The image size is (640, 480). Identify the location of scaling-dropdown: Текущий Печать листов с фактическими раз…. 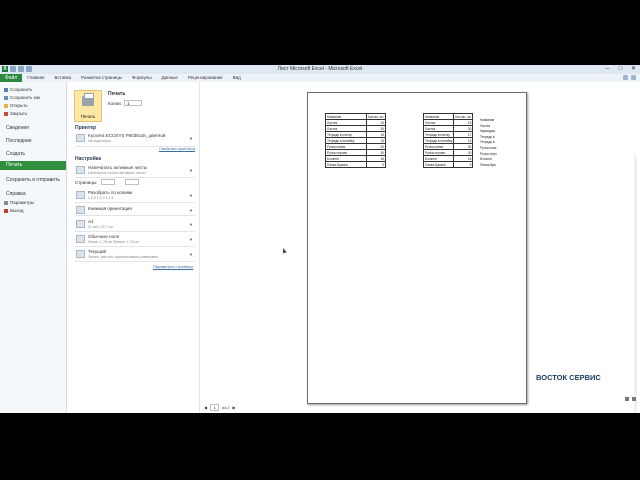
(135, 255).